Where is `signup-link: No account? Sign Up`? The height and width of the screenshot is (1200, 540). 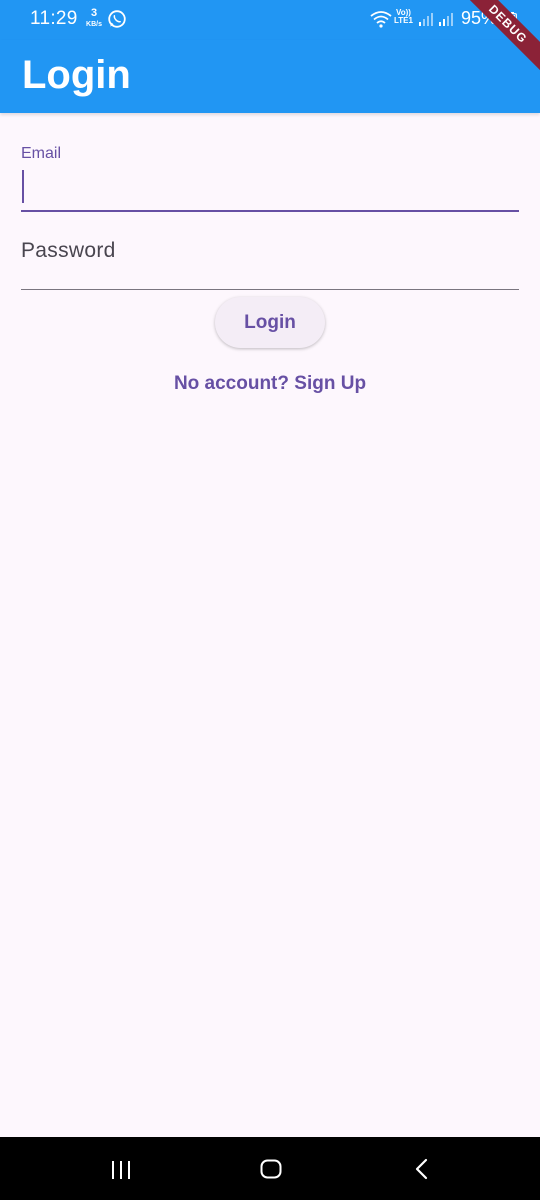
signup-link: No account? Sign Up is located at coordinates (270, 384).